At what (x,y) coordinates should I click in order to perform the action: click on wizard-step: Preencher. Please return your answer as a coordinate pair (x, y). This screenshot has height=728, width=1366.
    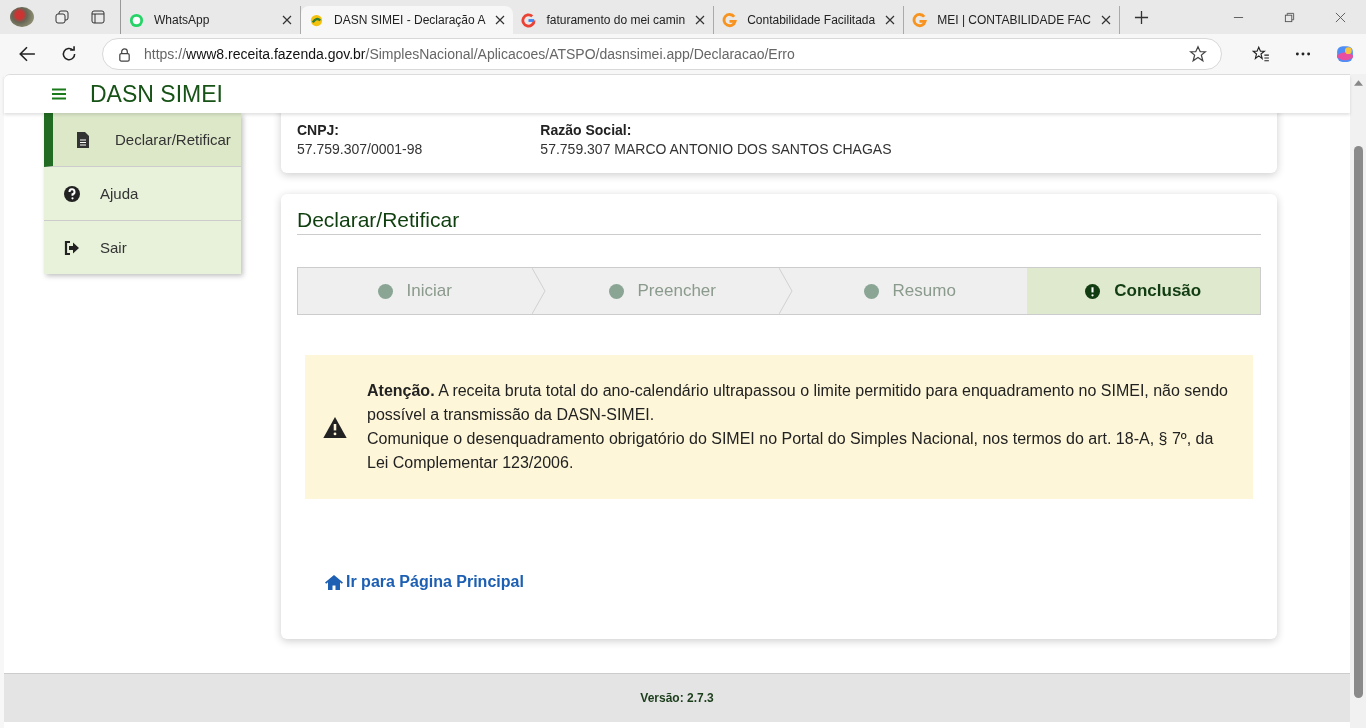
    Looking at the image, I should click on (662, 291).